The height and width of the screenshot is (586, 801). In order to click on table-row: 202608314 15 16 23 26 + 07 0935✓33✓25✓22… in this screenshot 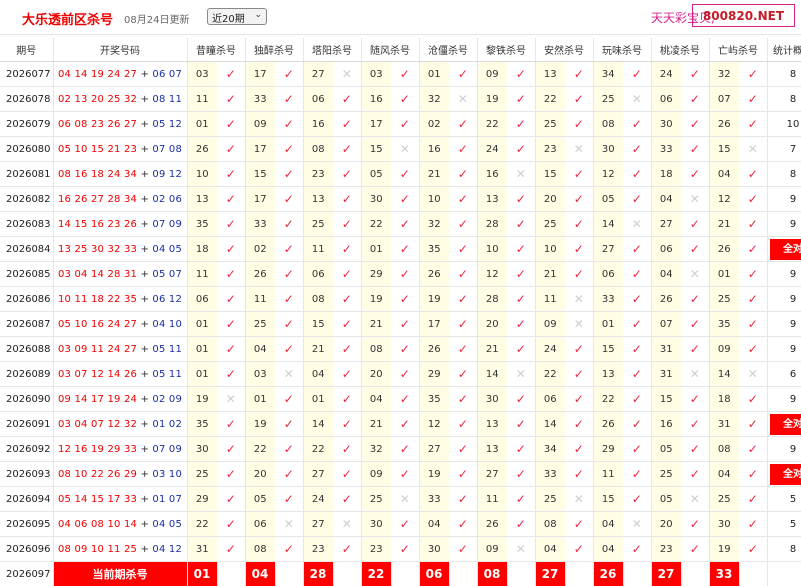, I will do `click(400, 224)`.